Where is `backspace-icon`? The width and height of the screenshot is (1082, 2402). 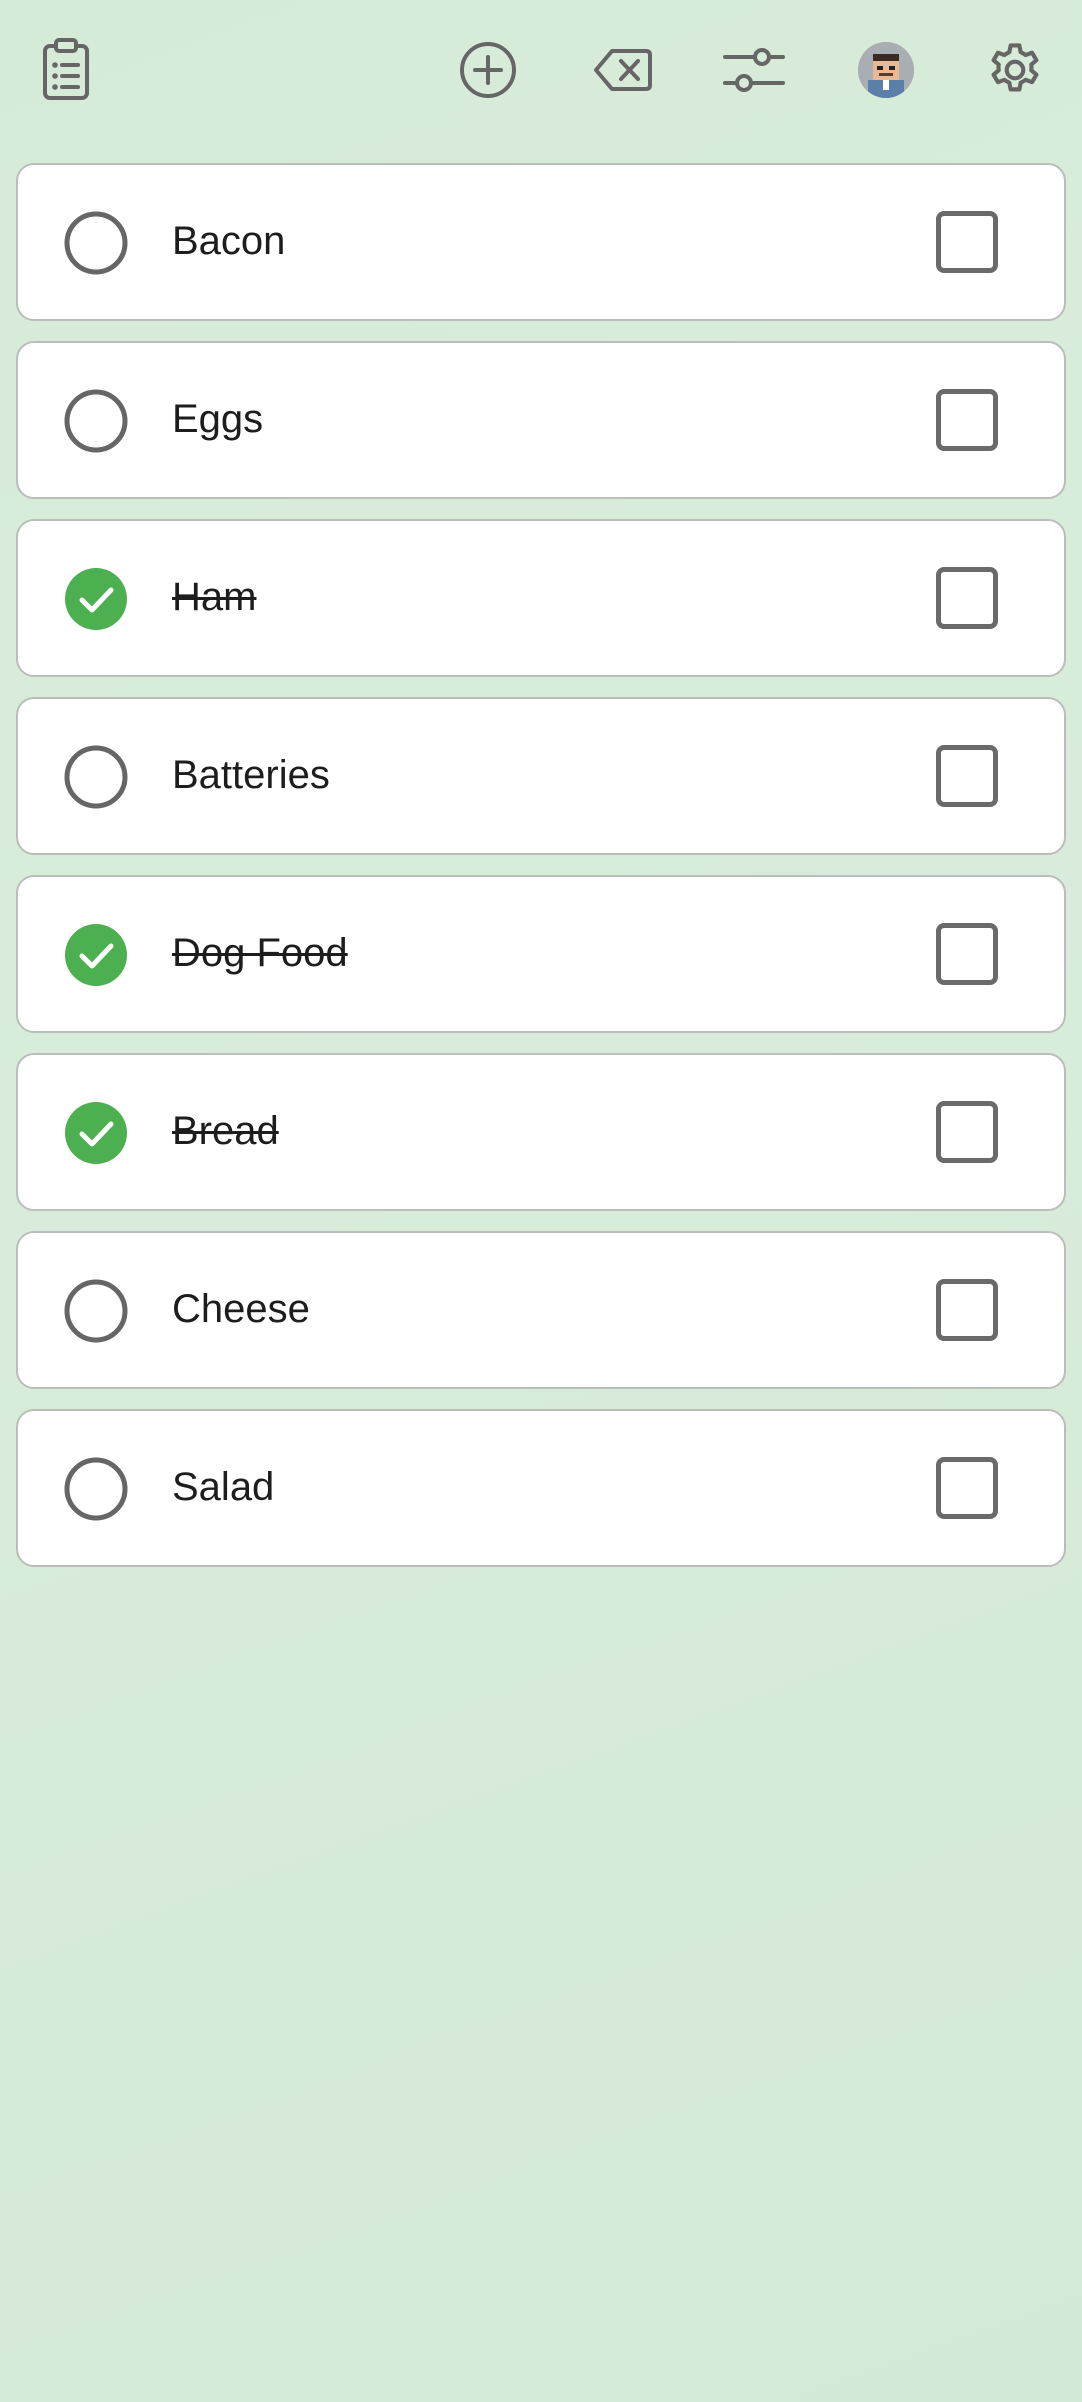 backspace-icon is located at coordinates (623, 70).